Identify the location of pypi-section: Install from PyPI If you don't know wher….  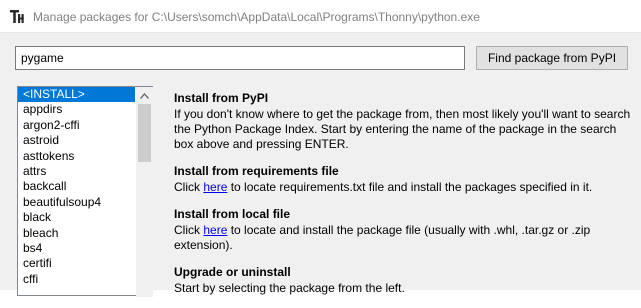
(404, 121).